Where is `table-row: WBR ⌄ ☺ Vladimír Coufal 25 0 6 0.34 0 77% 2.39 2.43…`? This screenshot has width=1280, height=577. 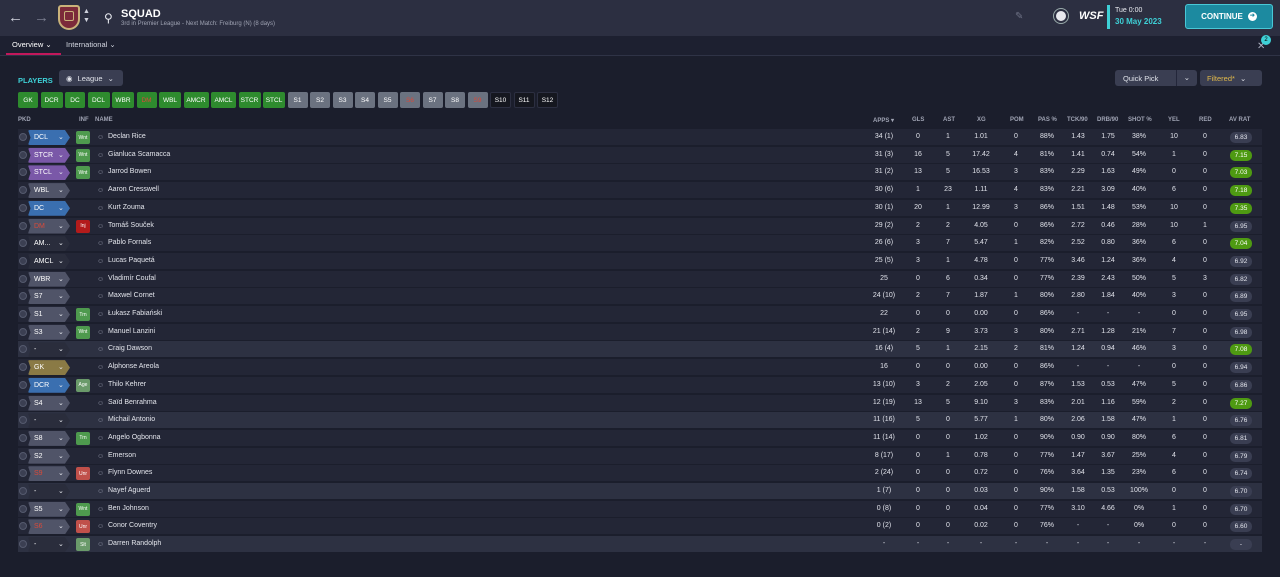
table-row: WBR ⌄ ☺ Vladimír Coufal 25 0 6 0.34 0 77% 2.39 2.43… is located at coordinates (640, 279).